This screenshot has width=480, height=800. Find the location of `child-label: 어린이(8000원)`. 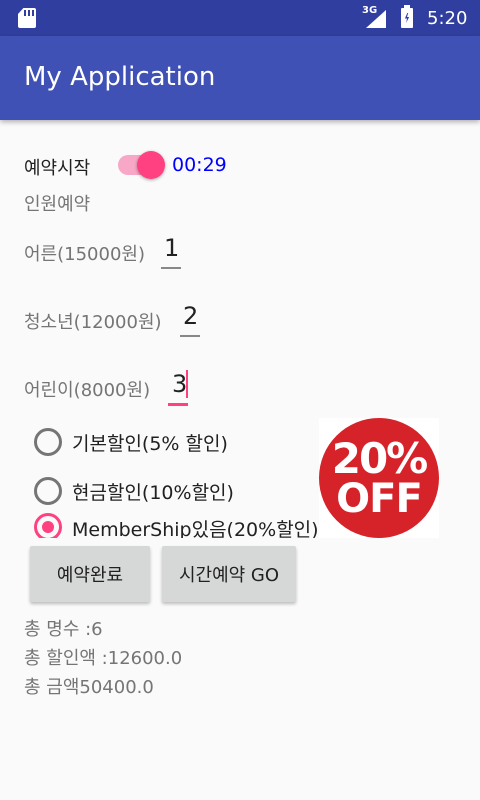

child-label: 어린이(8000원) is located at coordinates (87, 390).